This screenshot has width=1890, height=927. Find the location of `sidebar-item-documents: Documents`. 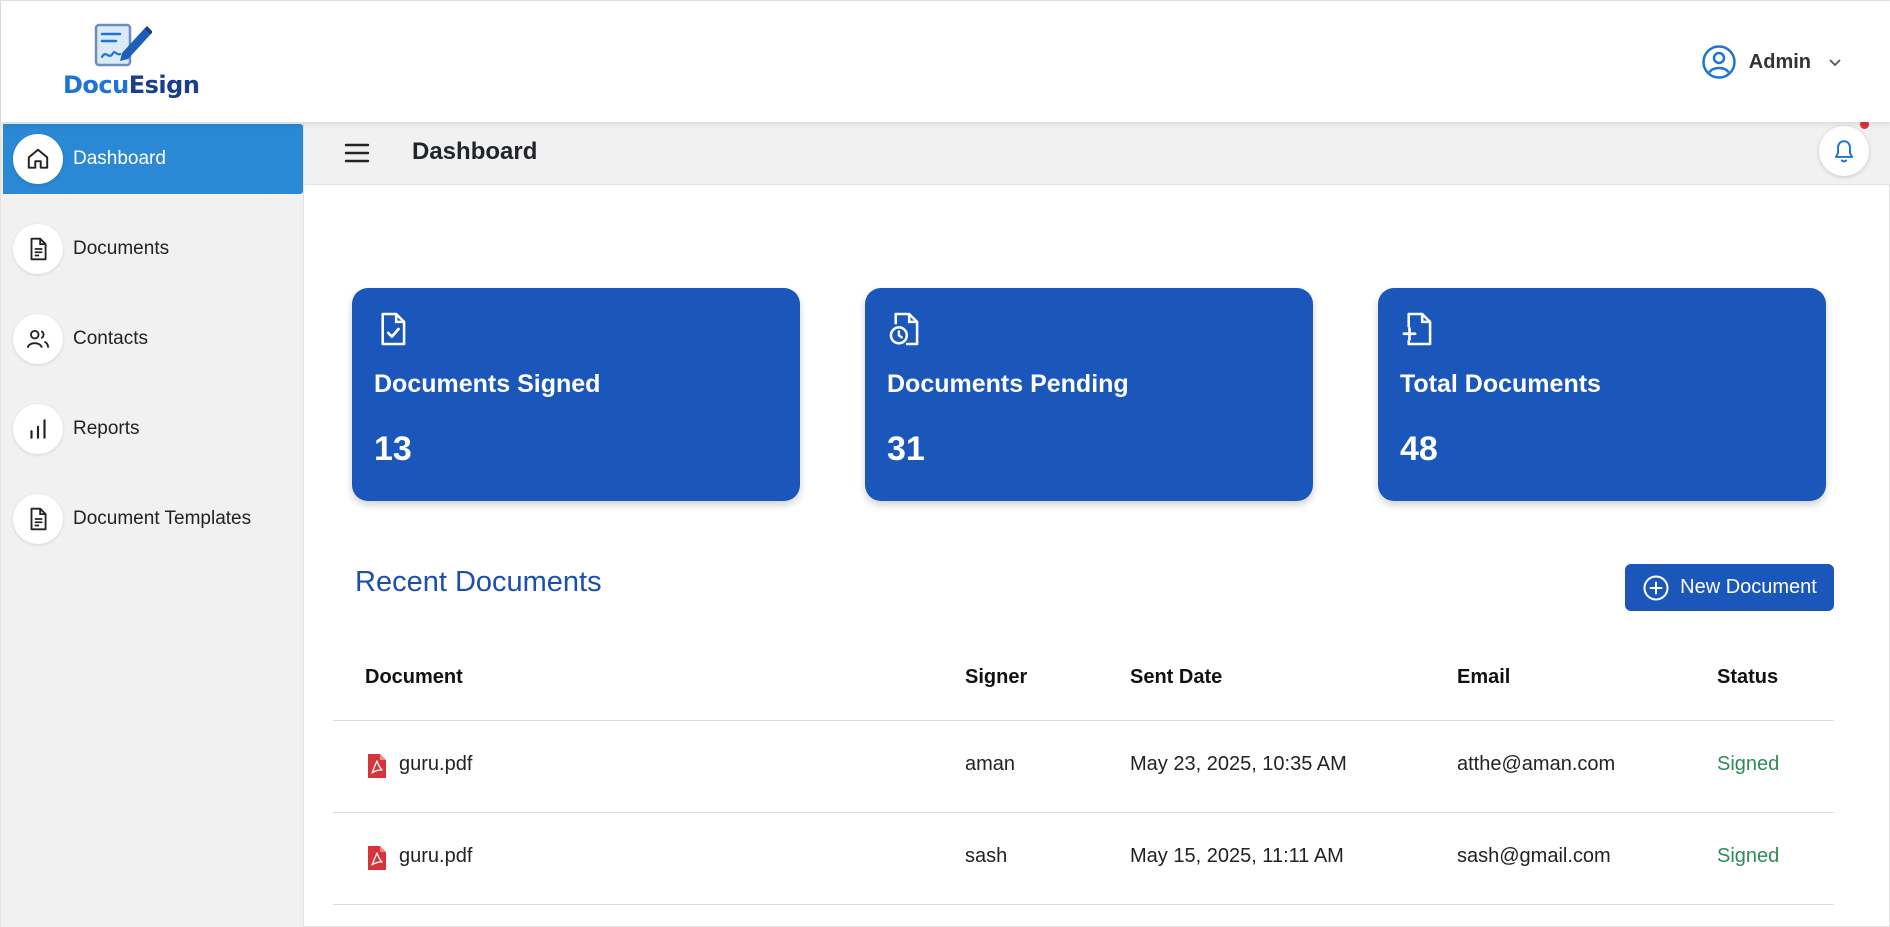

sidebar-item-documents: Documents is located at coordinates (153, 249).